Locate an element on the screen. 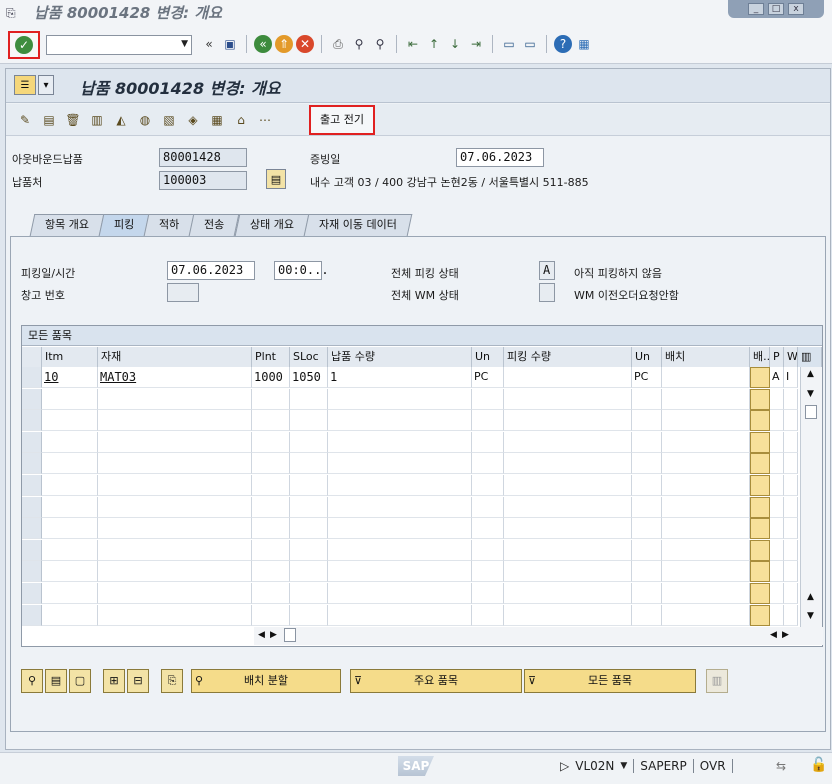 The image size is (832, 784). column-header-material: 자재 is located at coordinates (175, 357).